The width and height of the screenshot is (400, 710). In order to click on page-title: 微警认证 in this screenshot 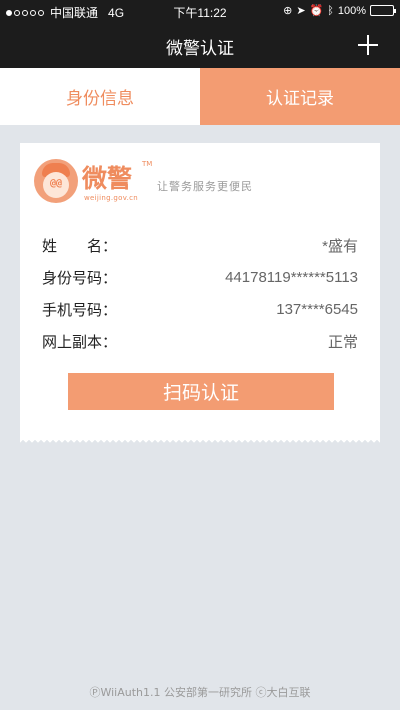, I will do `click(200, 49)`.